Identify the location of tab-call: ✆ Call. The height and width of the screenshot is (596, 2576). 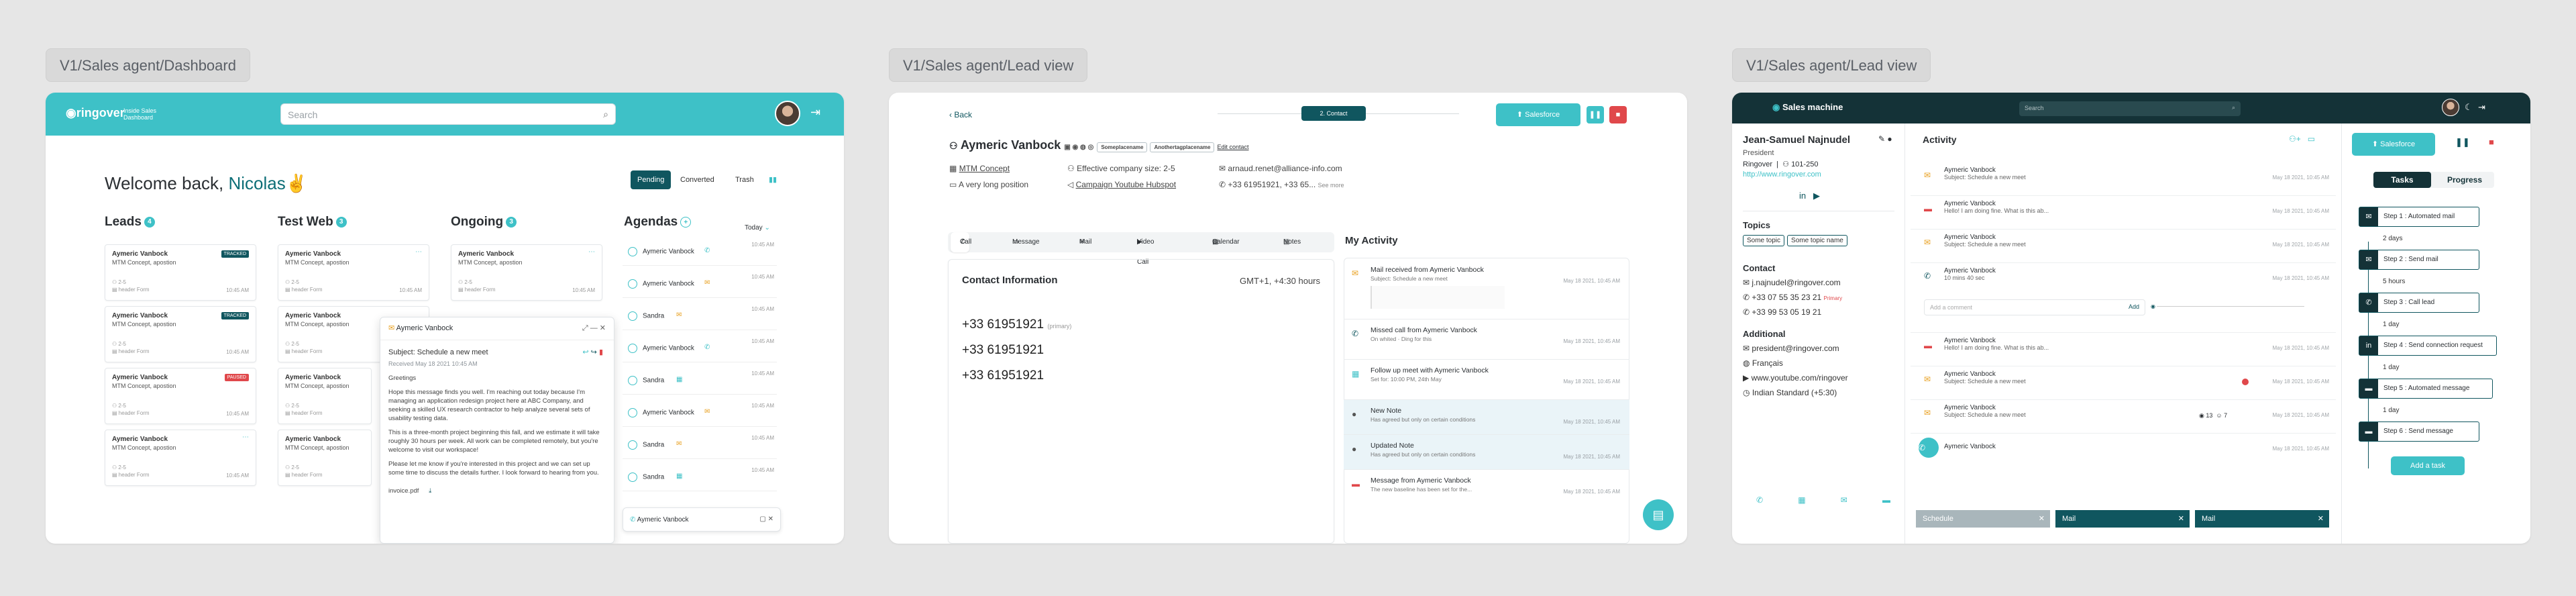
(961, 242).